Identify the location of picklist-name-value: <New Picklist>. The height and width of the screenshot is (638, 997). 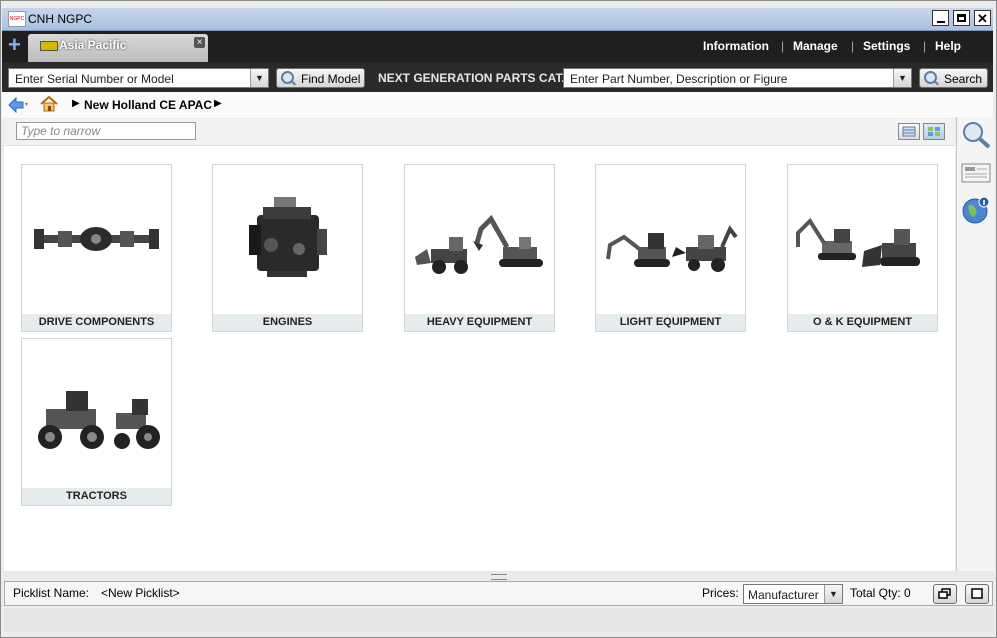
(140, 593).